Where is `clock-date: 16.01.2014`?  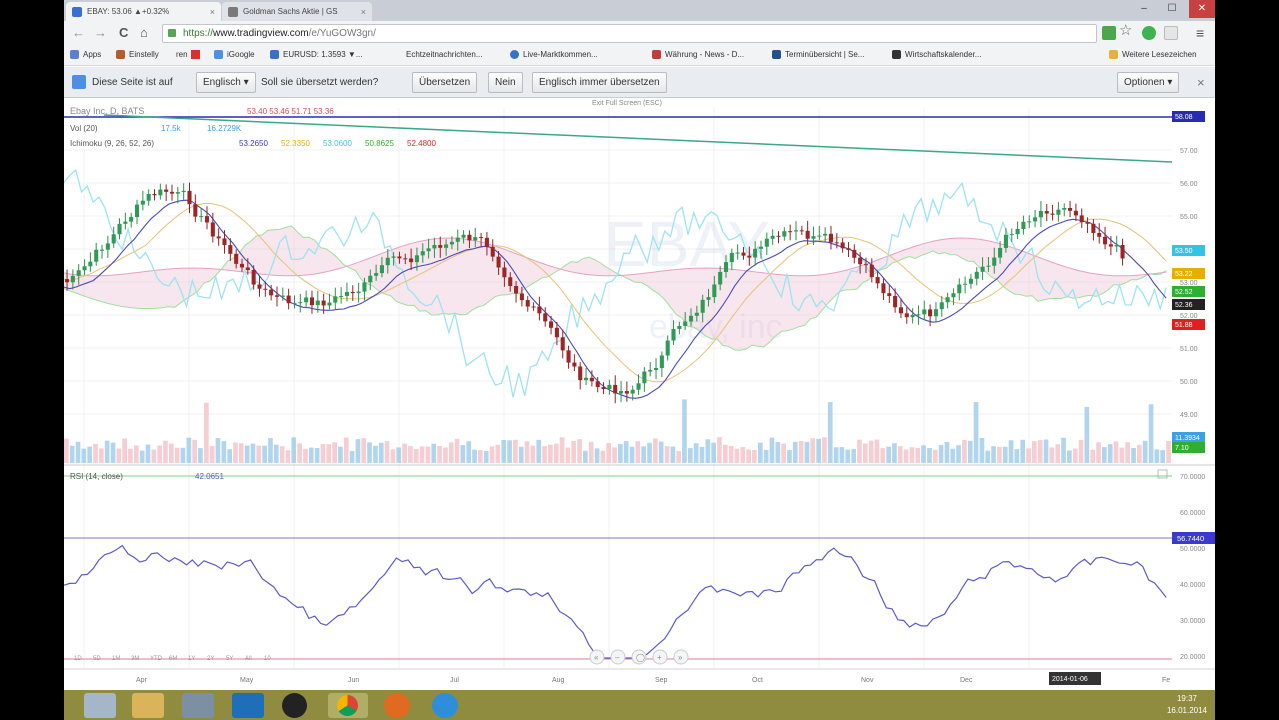 clock-date: 16.01.2014 is located at coordinates (1186, 710).